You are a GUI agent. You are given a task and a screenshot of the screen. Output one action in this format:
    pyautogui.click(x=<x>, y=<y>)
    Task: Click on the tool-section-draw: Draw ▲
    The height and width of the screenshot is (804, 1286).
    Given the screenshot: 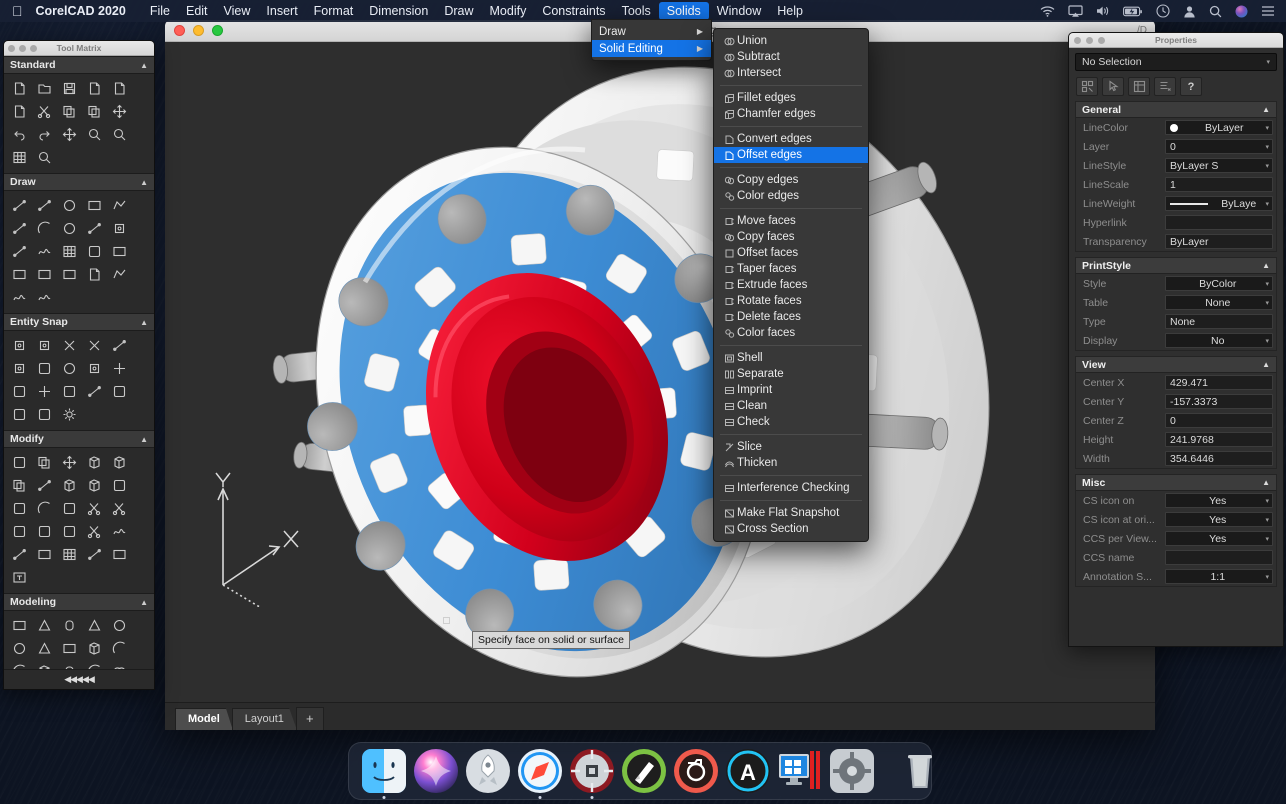 What is the action you would take?
    pyautogui.click(x=79, y=182)
    